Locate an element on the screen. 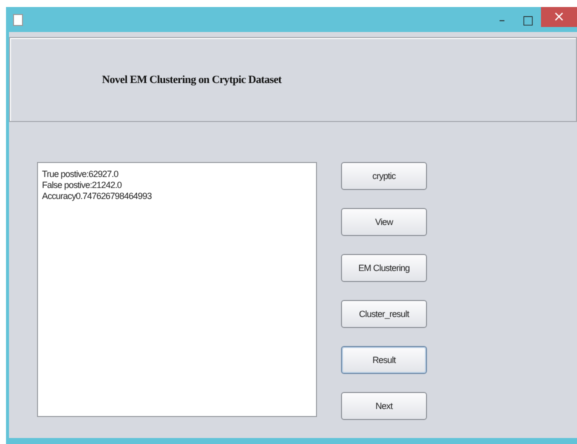 The image size is (577, 444). maximize-button: □ is located at coordinates (528, 20).